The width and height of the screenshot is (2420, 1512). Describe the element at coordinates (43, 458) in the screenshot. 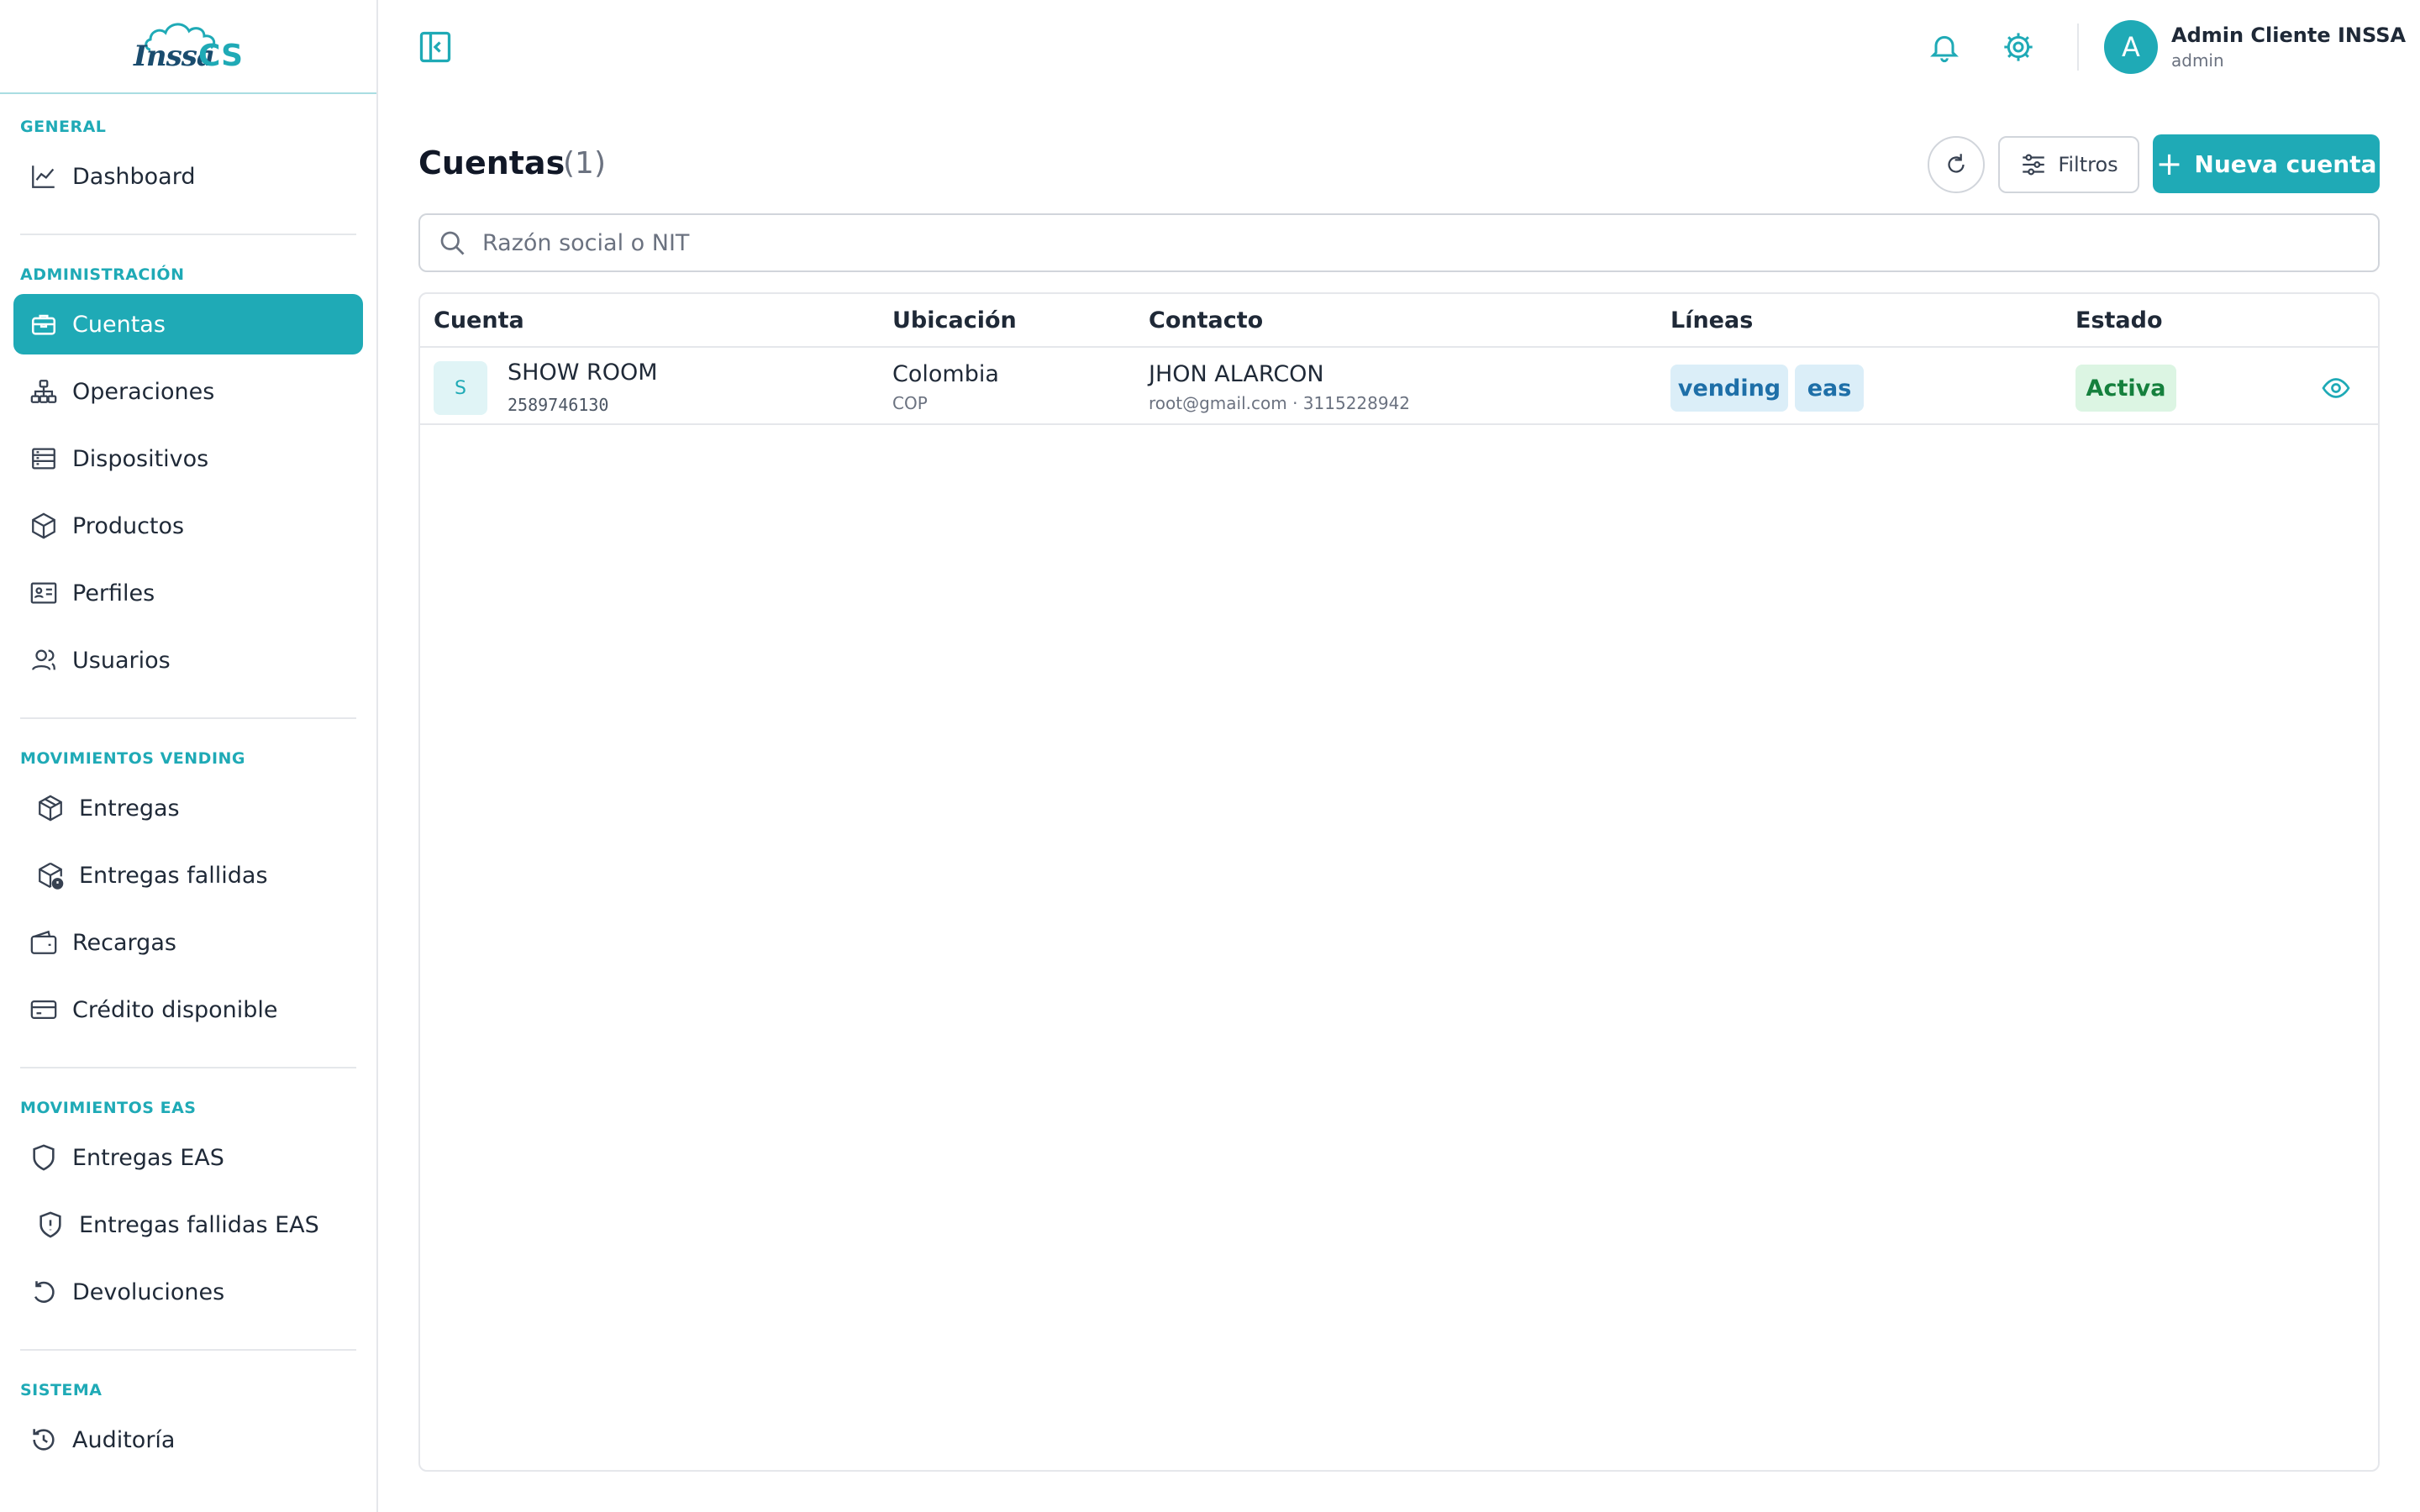

I see `server-icon` at that location.